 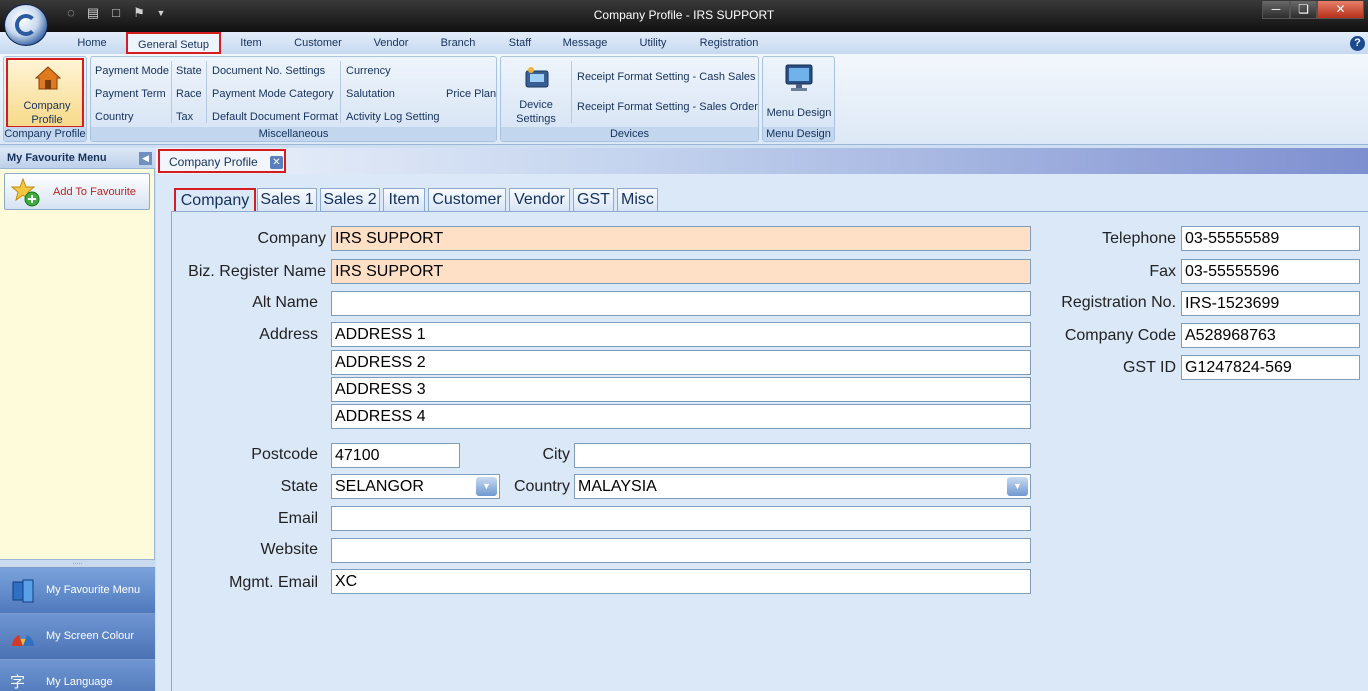 What do you see at coordinates (539, 200) in the screenshot?
I see `tab-vendor-inner: Vendor` at bounding box center [539, 200].